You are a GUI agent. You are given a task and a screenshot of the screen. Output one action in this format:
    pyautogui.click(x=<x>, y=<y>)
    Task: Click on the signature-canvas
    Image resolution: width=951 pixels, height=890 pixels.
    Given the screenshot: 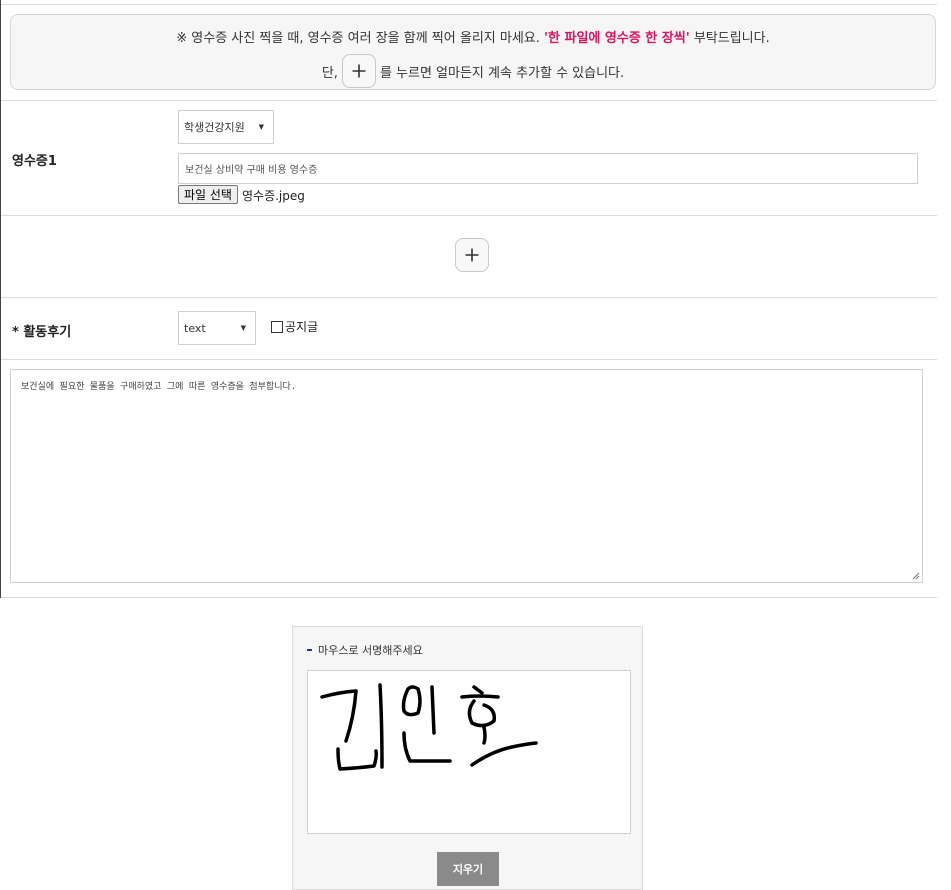 What is the action you would take?
    pyautogui.click(x=469, y=752)
    